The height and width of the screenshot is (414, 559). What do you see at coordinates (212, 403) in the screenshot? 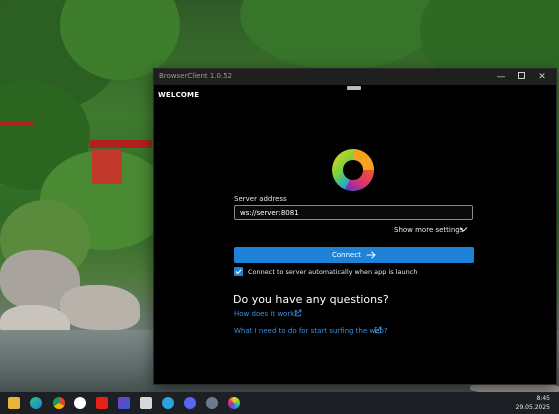
I see `settings-icon` at bounding box center [212, 403].